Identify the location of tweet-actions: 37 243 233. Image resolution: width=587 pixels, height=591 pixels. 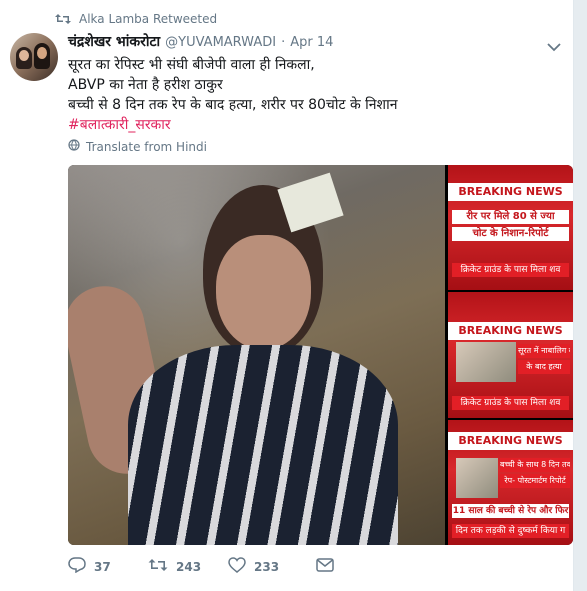
(201, 566).